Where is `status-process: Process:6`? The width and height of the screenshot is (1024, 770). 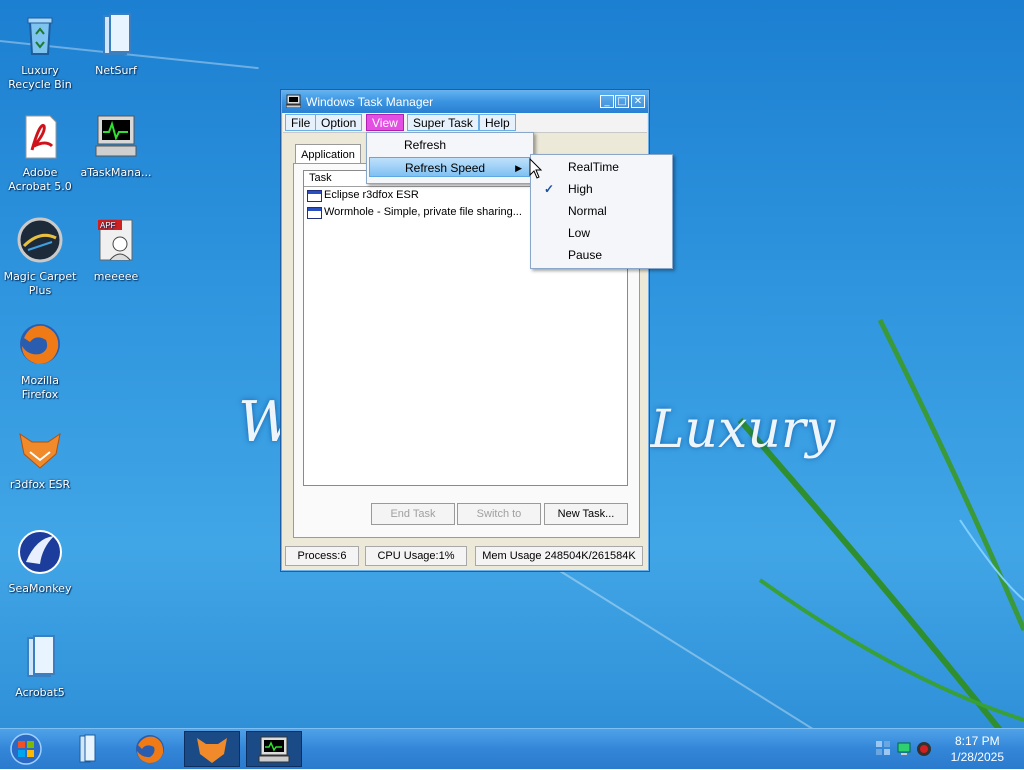
status-process: Process:6 is located at coordinates (322, 556).